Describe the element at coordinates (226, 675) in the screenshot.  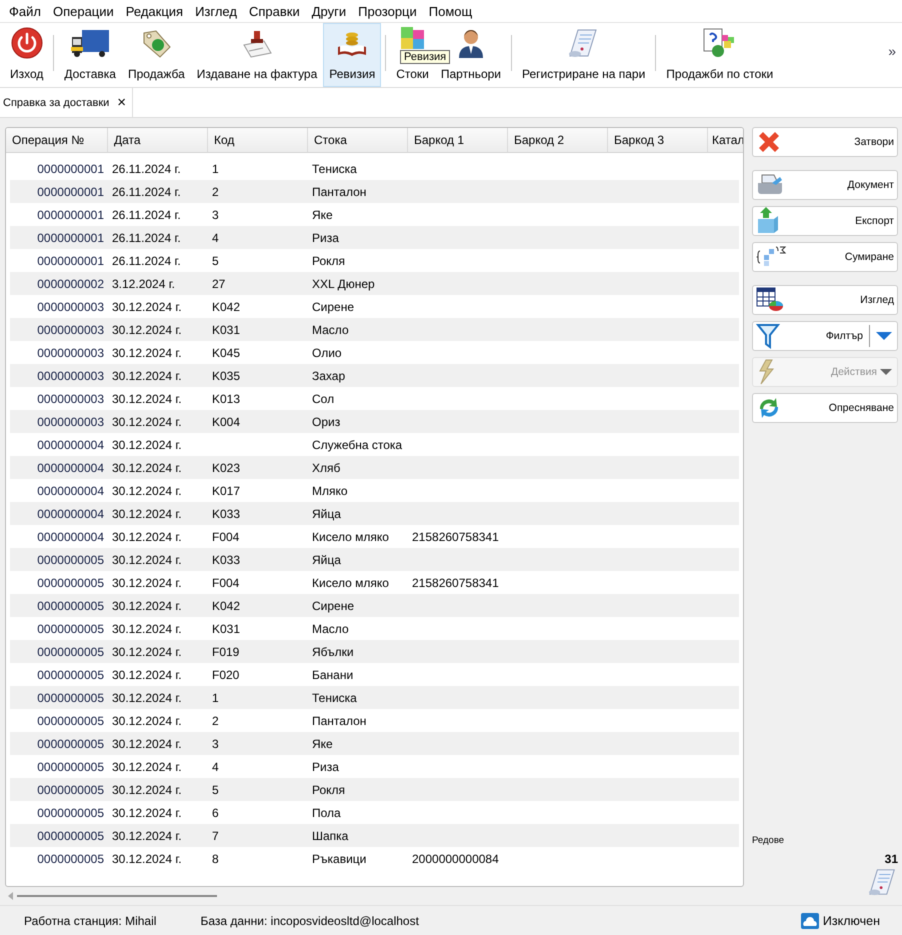
I see `table-cell: F020` at that location.